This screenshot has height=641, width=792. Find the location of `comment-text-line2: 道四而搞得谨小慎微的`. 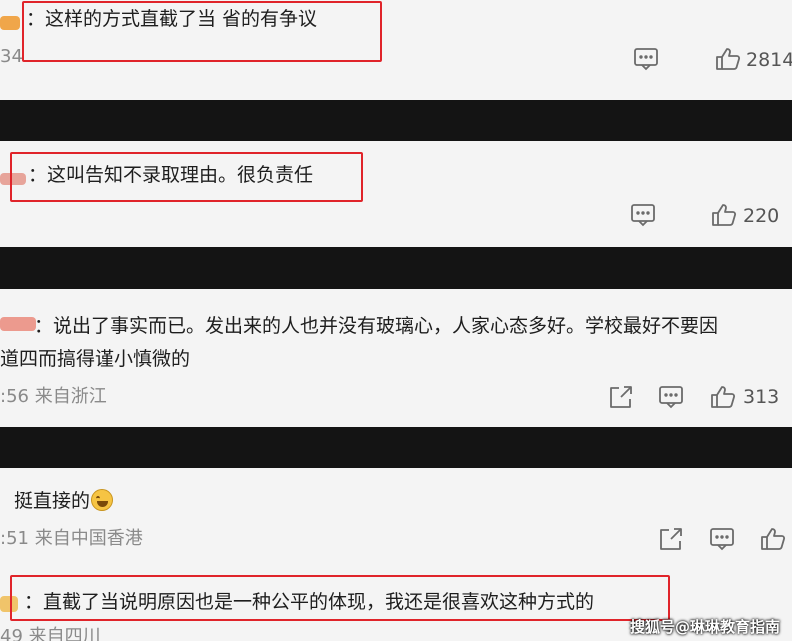

comment-text-line2: 道四而搞得谨小慎微的 is located at coordinates (95, 359).